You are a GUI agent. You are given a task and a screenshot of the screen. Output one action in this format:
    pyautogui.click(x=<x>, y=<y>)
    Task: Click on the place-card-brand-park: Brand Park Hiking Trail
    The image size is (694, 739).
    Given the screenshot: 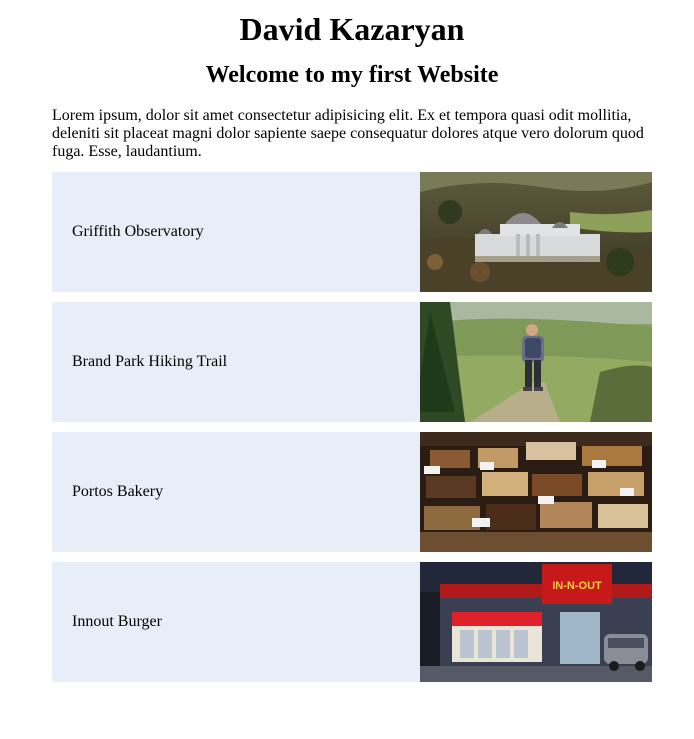 What is the action you would take?
    pyautogui.click(x=352, y=362)
    